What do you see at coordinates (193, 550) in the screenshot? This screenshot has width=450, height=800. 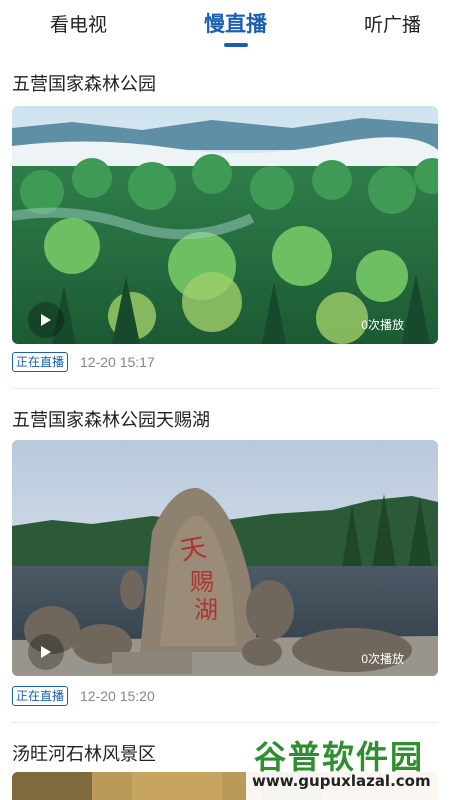 I see `svg-text: 天` at bounding box center [193, 550].